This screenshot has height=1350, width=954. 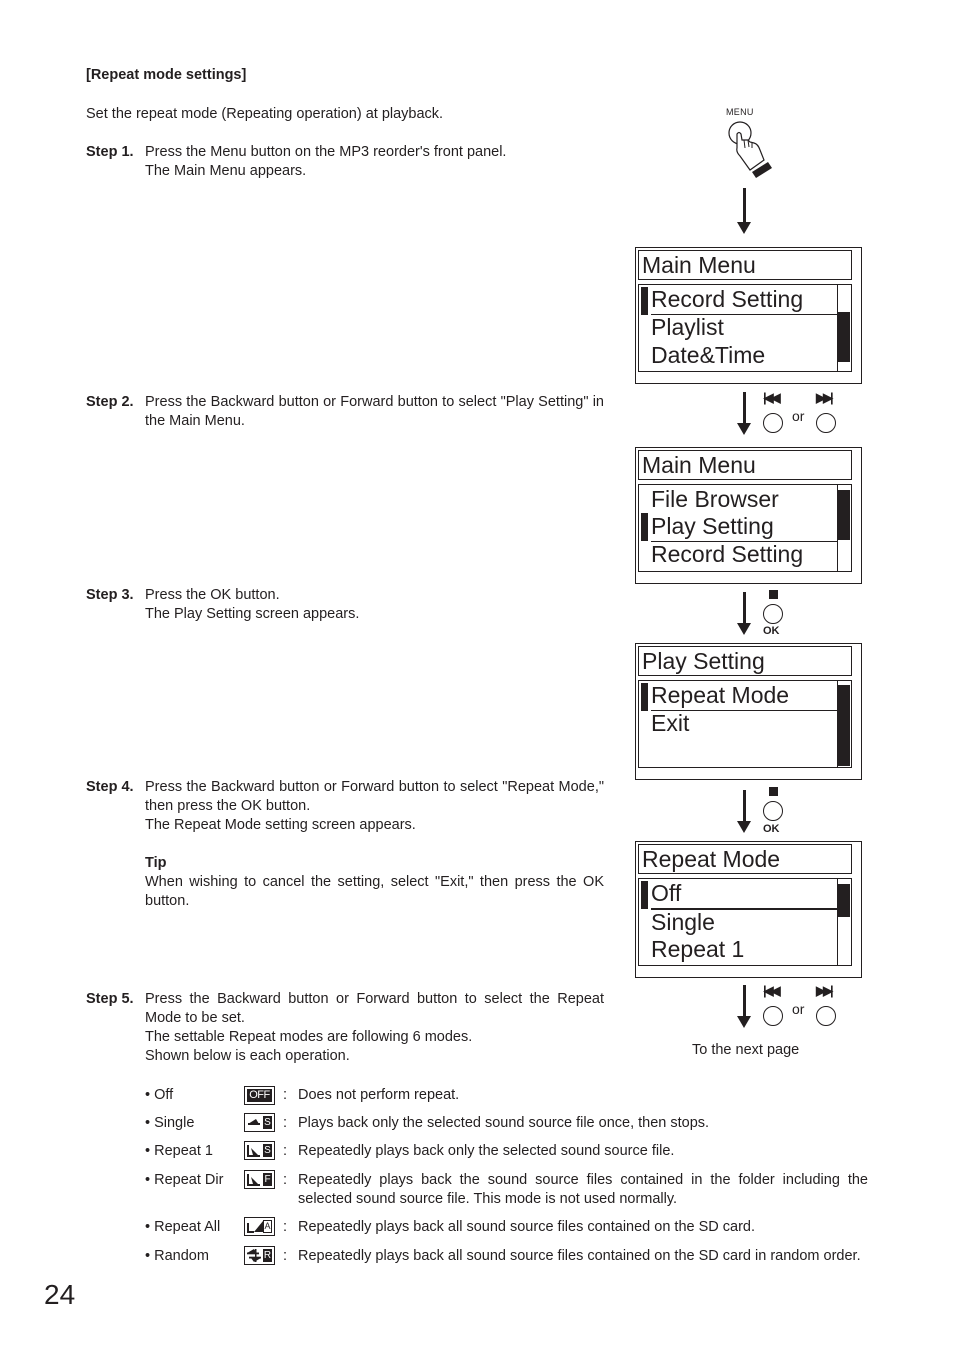 What do you see at coordinates (259, 1150) in the screenshot?
I see `repeat-1-icon: S` at bounding box center [259, 1150].